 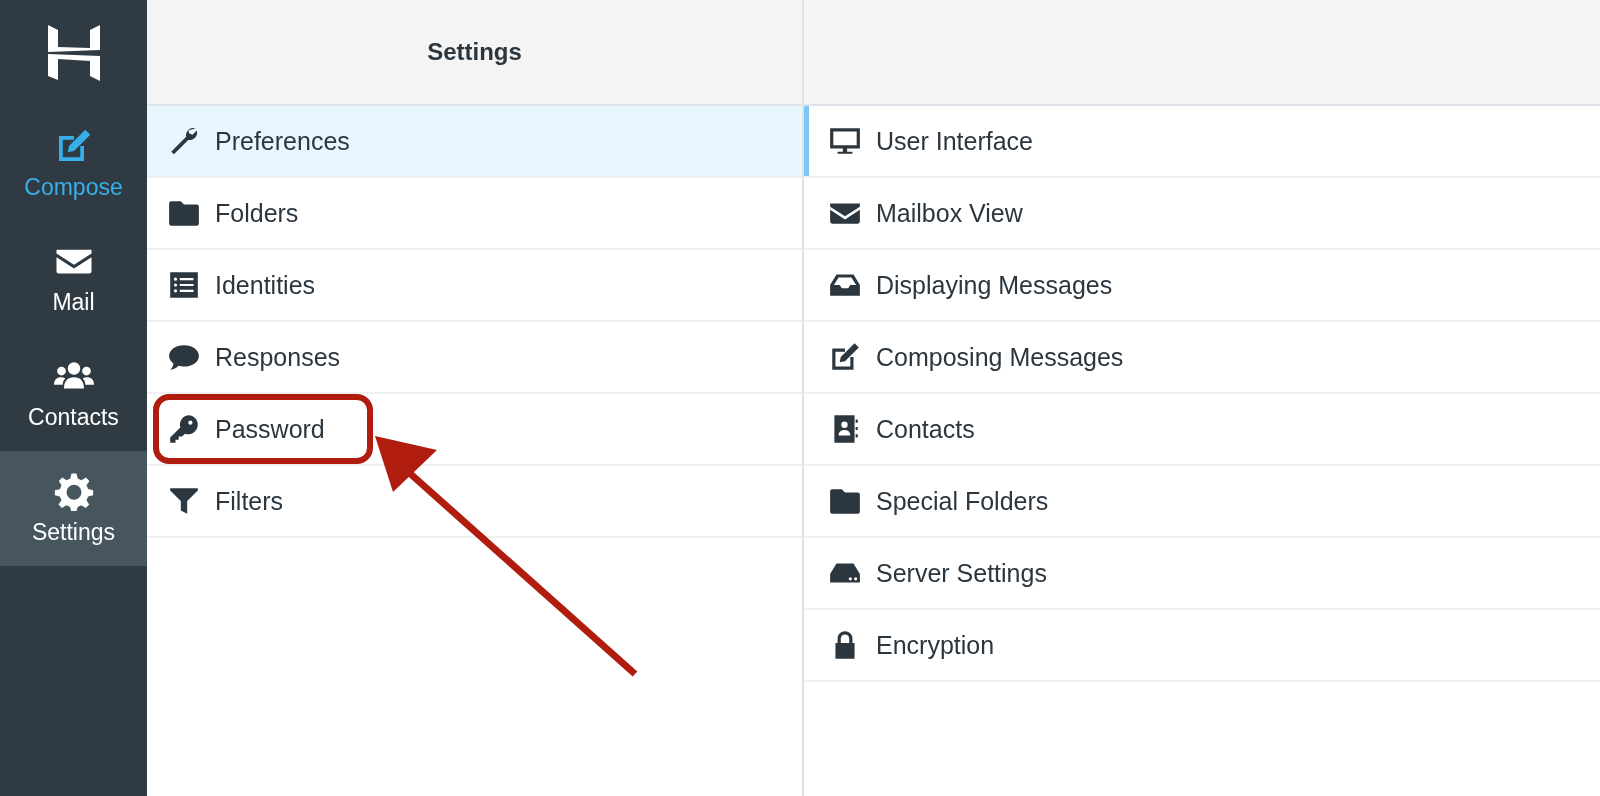 What do you see at coordinates (73, 491) in the screenshot?
I see `settings-icon` at bounding box center [73, 491].